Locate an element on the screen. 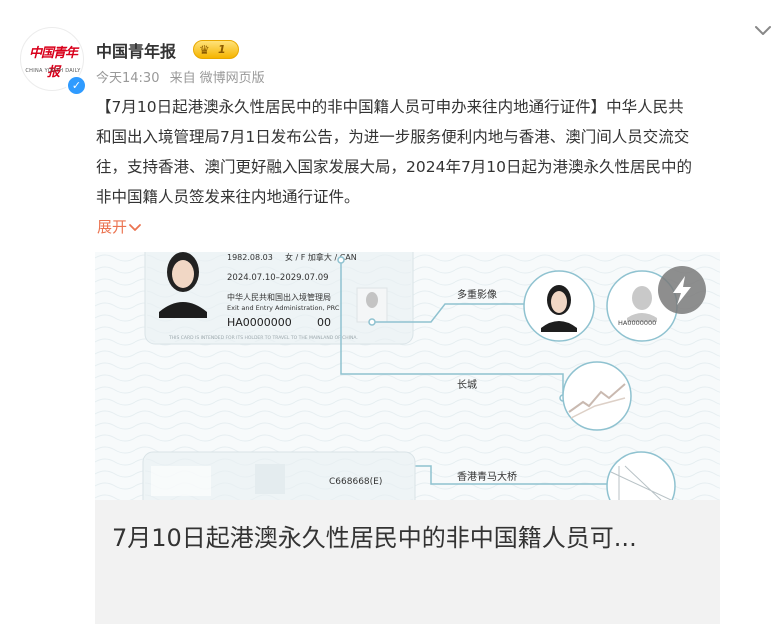 This screenshot has height=624, width=780. verified-badge-icon: ✓ is located at coordinates (76, 85).